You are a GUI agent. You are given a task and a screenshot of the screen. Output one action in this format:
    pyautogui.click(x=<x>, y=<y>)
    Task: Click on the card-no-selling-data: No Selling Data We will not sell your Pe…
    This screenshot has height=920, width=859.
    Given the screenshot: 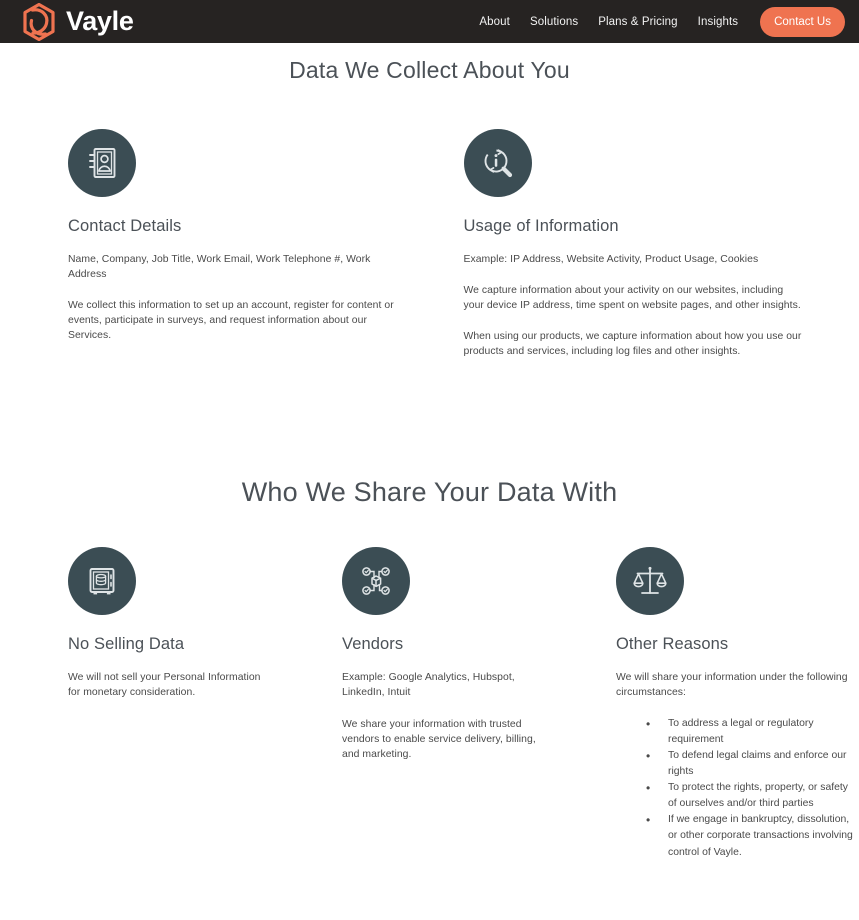 What is the action you would take?
    pyautogui.click(x=205, y=703)
    